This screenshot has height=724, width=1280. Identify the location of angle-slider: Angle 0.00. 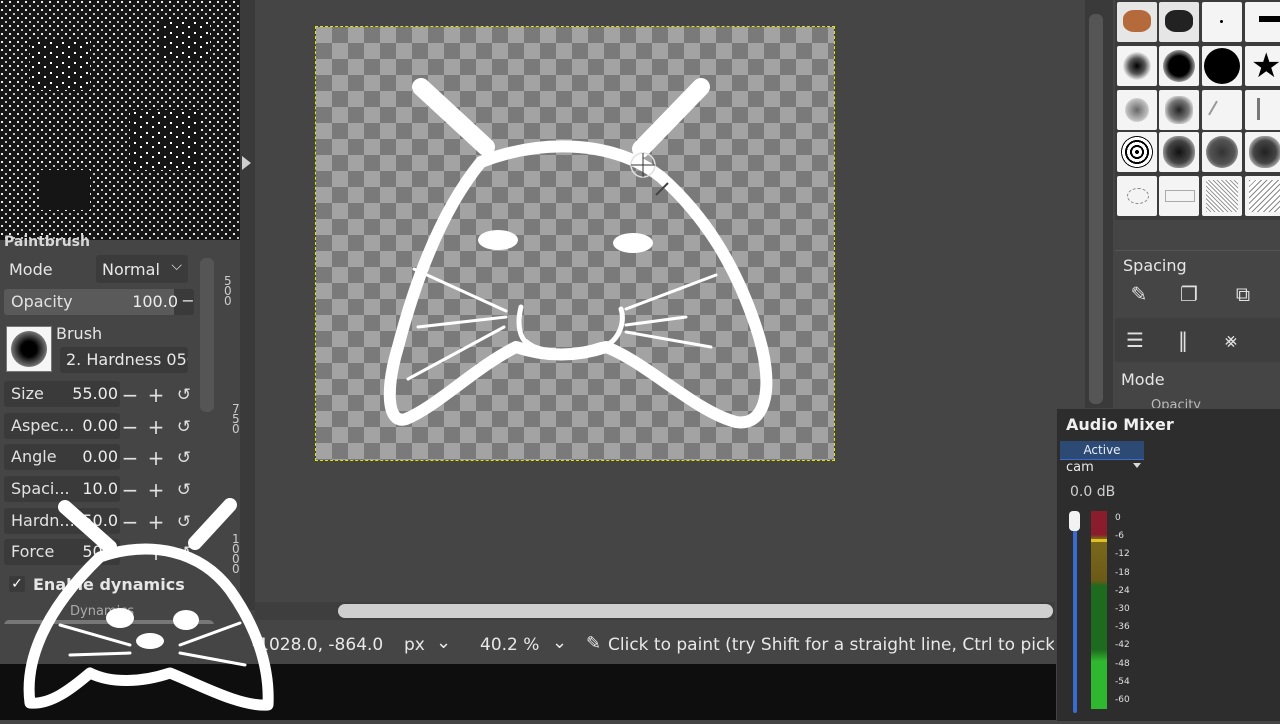
(62, 457).